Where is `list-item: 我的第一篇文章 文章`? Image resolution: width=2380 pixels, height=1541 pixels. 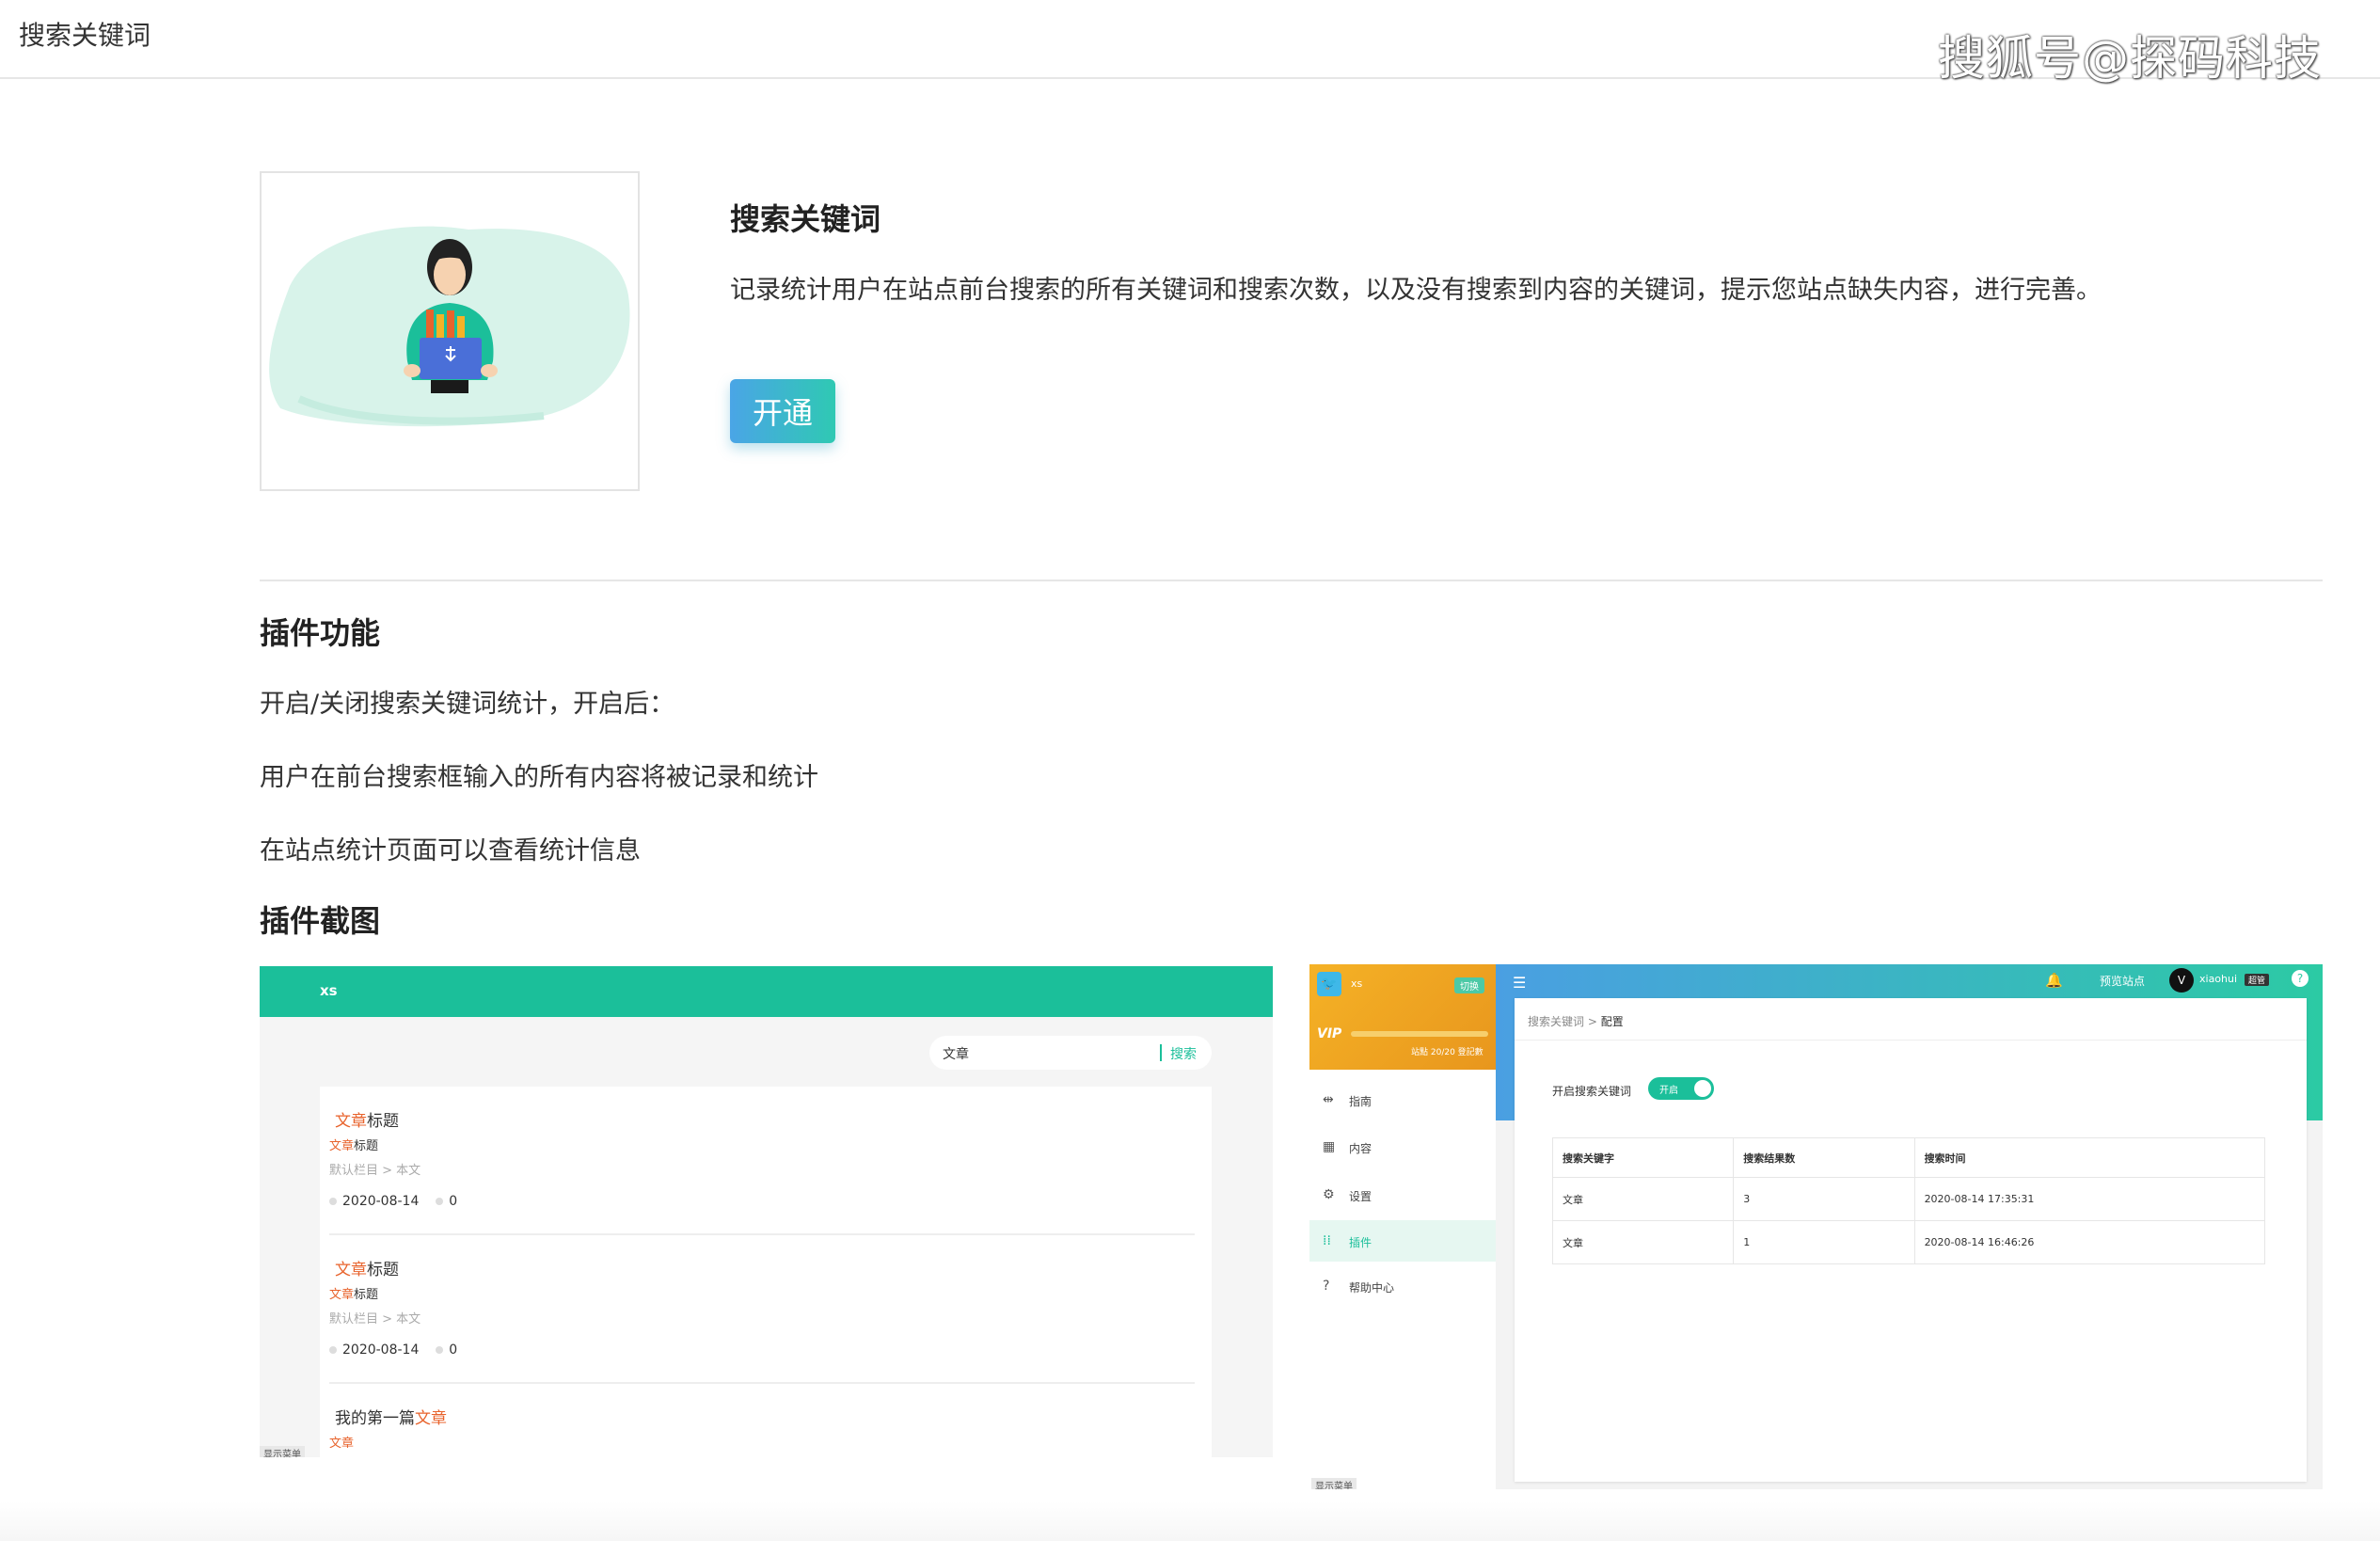 list-item: 我的第一篇文章 文章 is located at coordinates (766, 1420).